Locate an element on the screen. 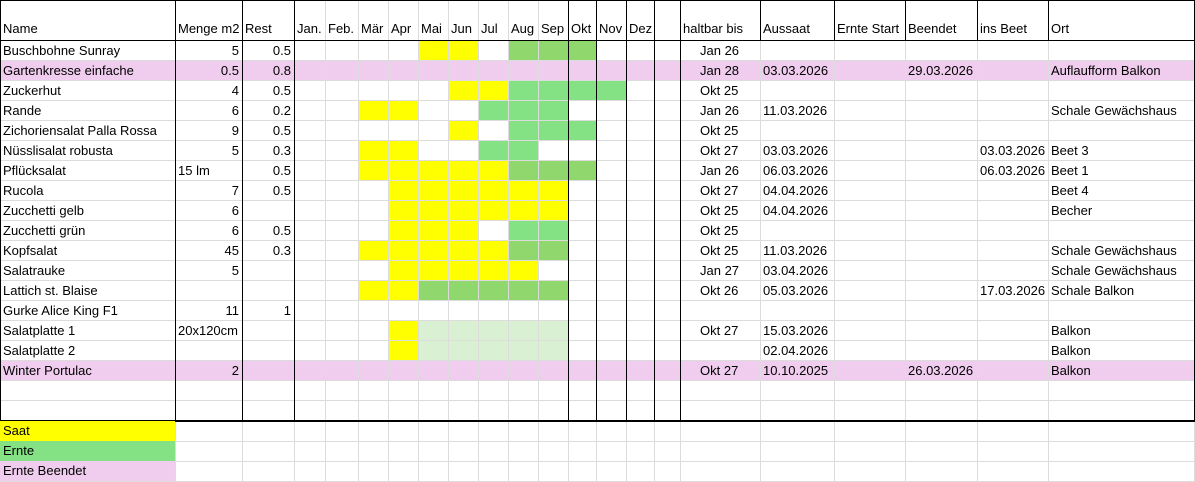 This screenshot has width=1195, height=482. cell-beendet: 26.03.2026 is located at coordinates (941, 371).